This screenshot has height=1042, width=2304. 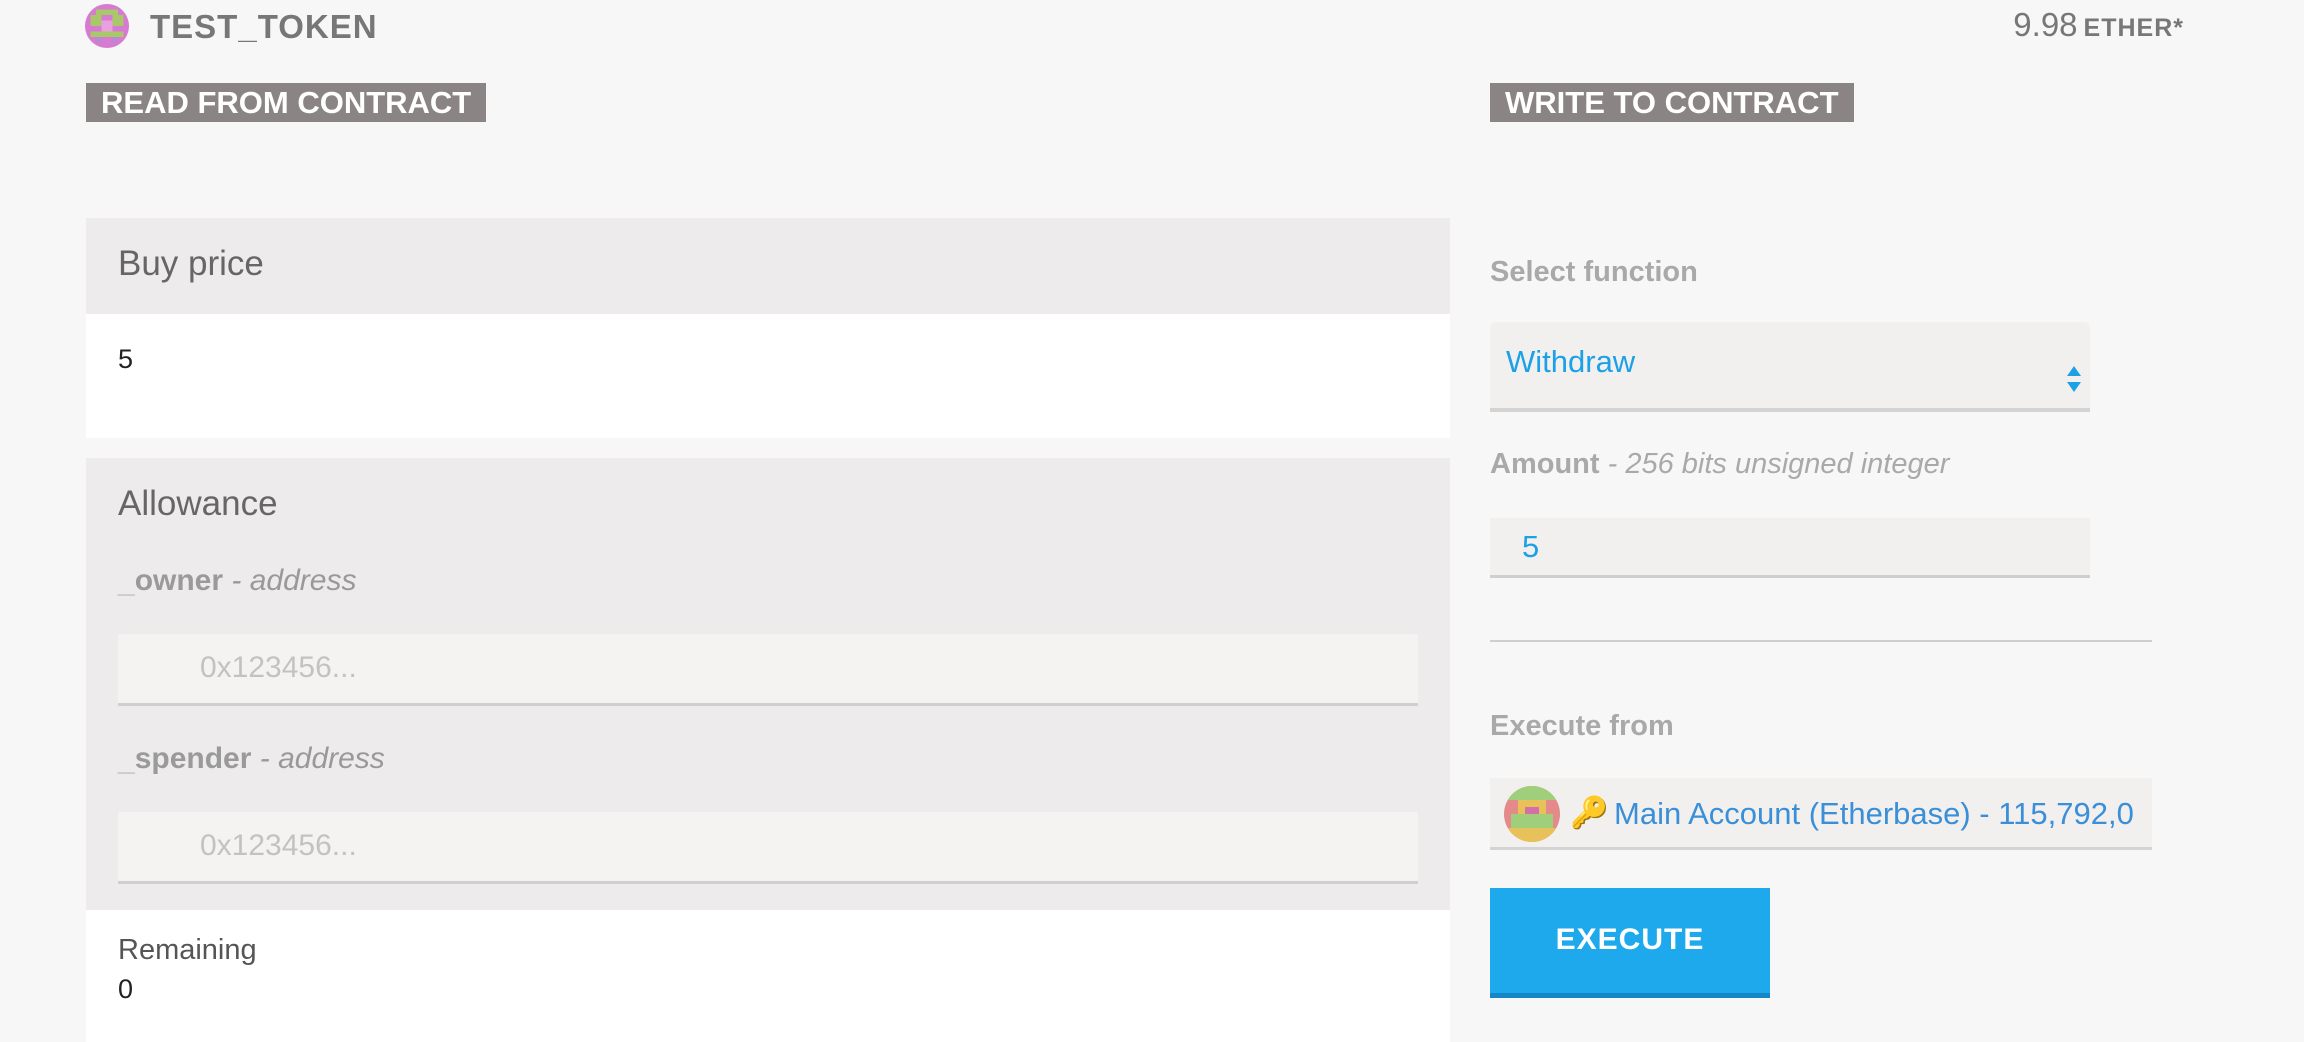 I want to click on divider, so click(x=1821, y=641).